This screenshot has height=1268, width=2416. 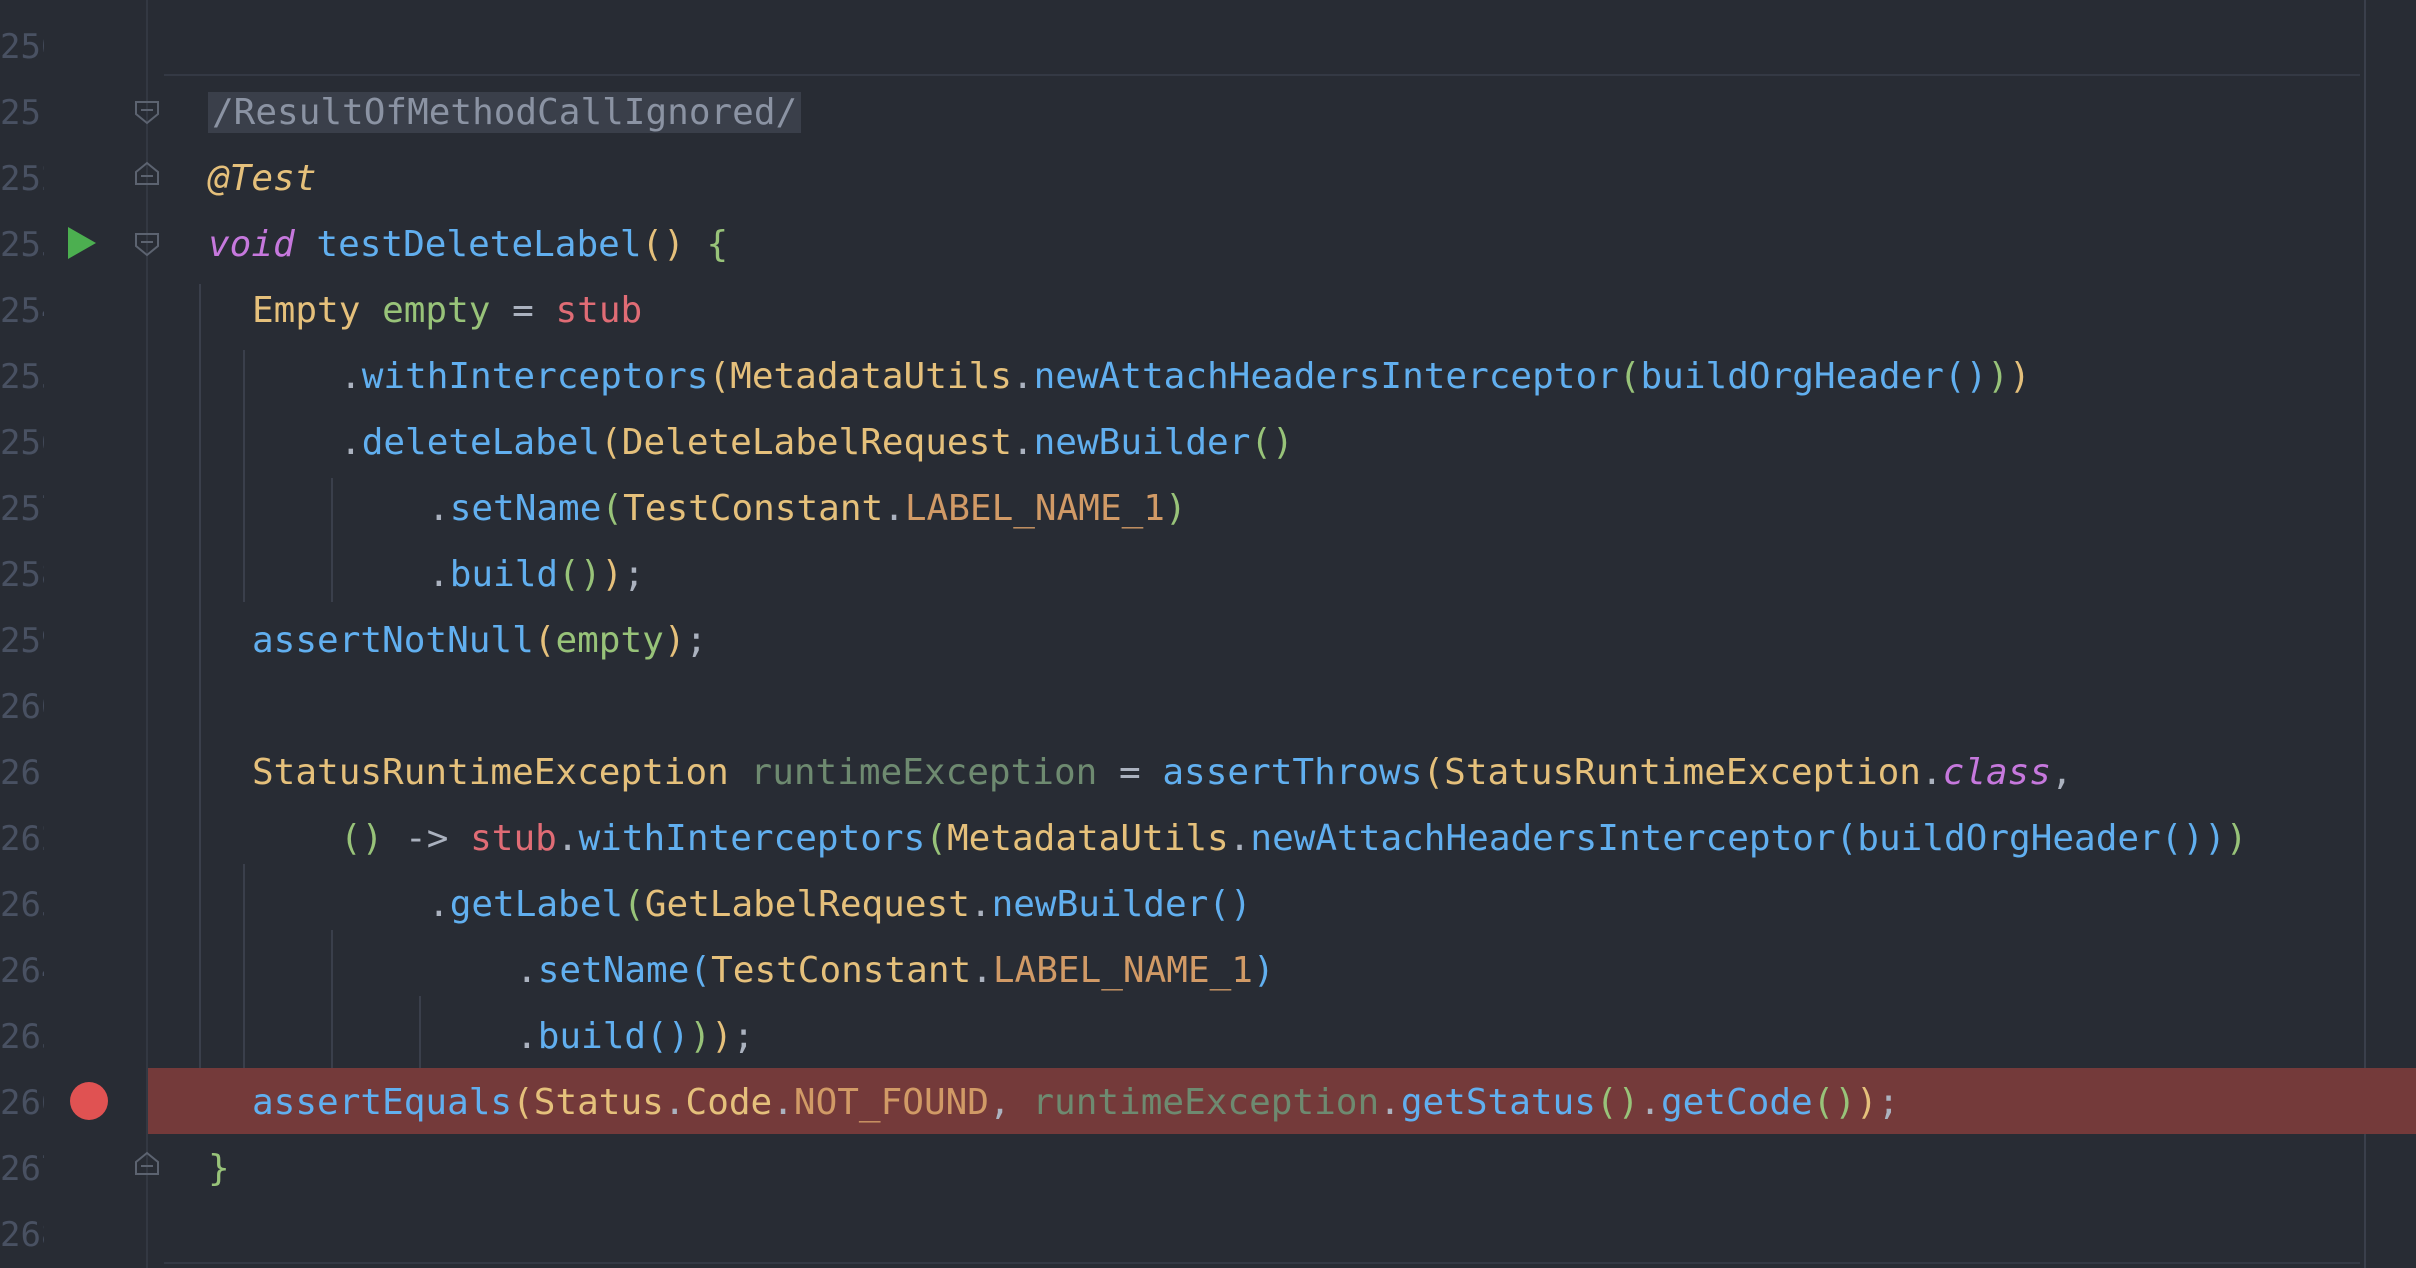 I want to click on method-call: assertNotNull, so click(x=393, y=640).